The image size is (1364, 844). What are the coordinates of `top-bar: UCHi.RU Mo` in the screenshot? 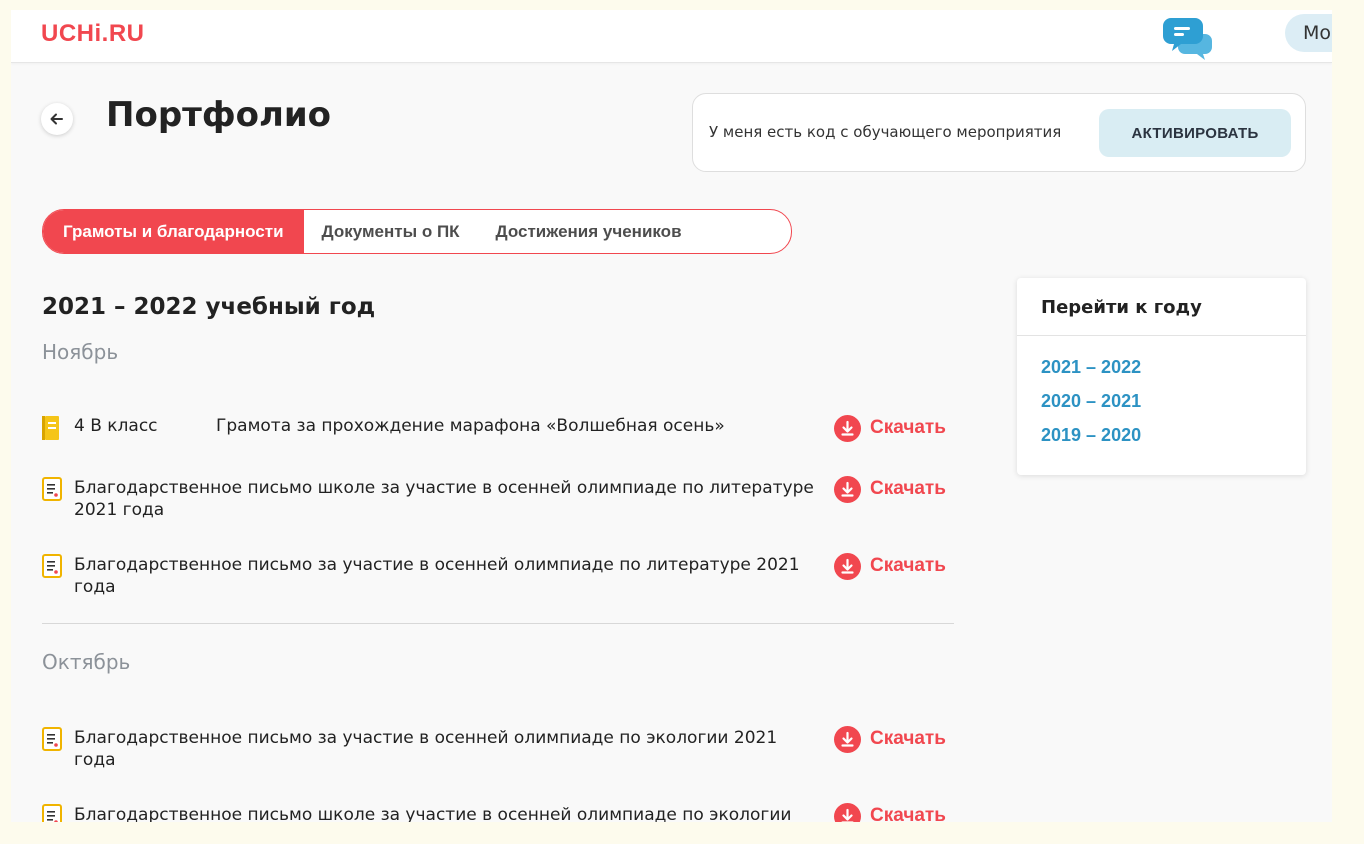 It's located at (671, 36).